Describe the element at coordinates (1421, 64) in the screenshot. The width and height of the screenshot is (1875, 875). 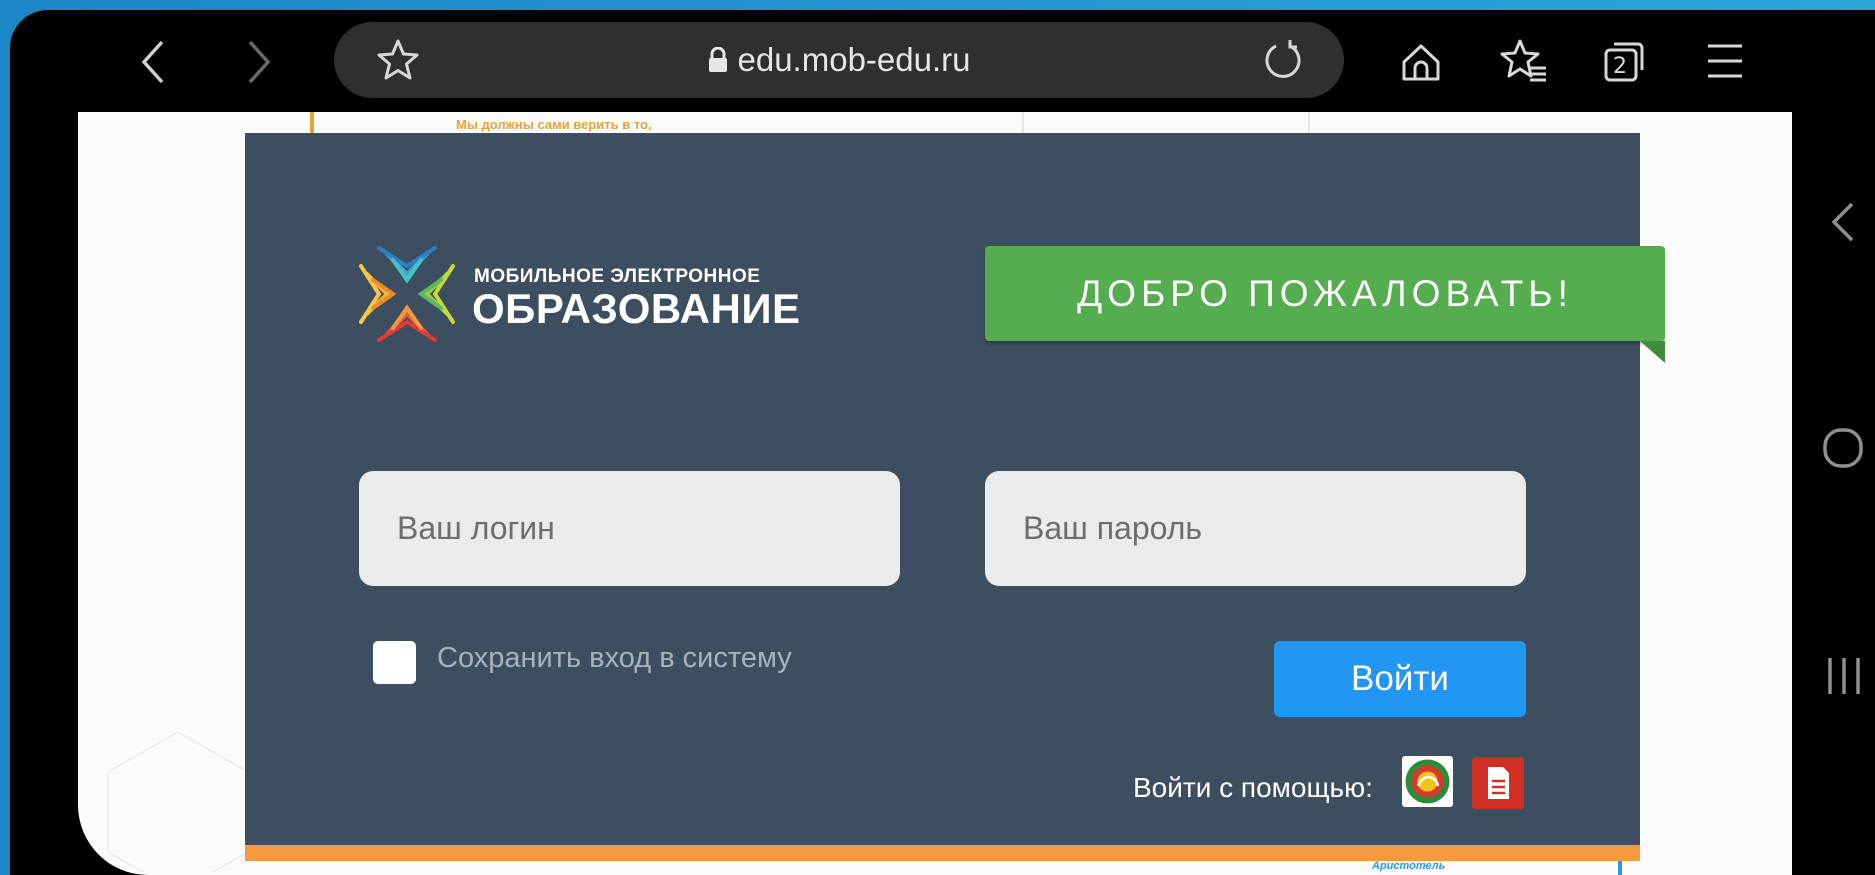
I see `home-icon` at that location.